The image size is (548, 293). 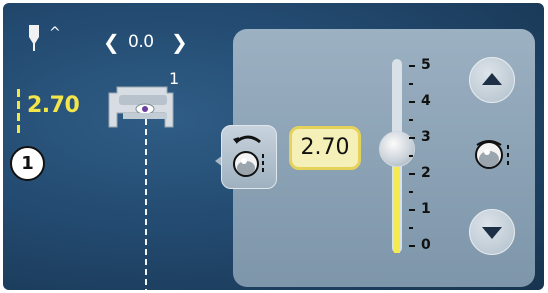 What do you see at coordinates (427, 157) in the screenshot?
I see `height-scale: 5 4 3 2 1 0` at bounding box center [427, 157].